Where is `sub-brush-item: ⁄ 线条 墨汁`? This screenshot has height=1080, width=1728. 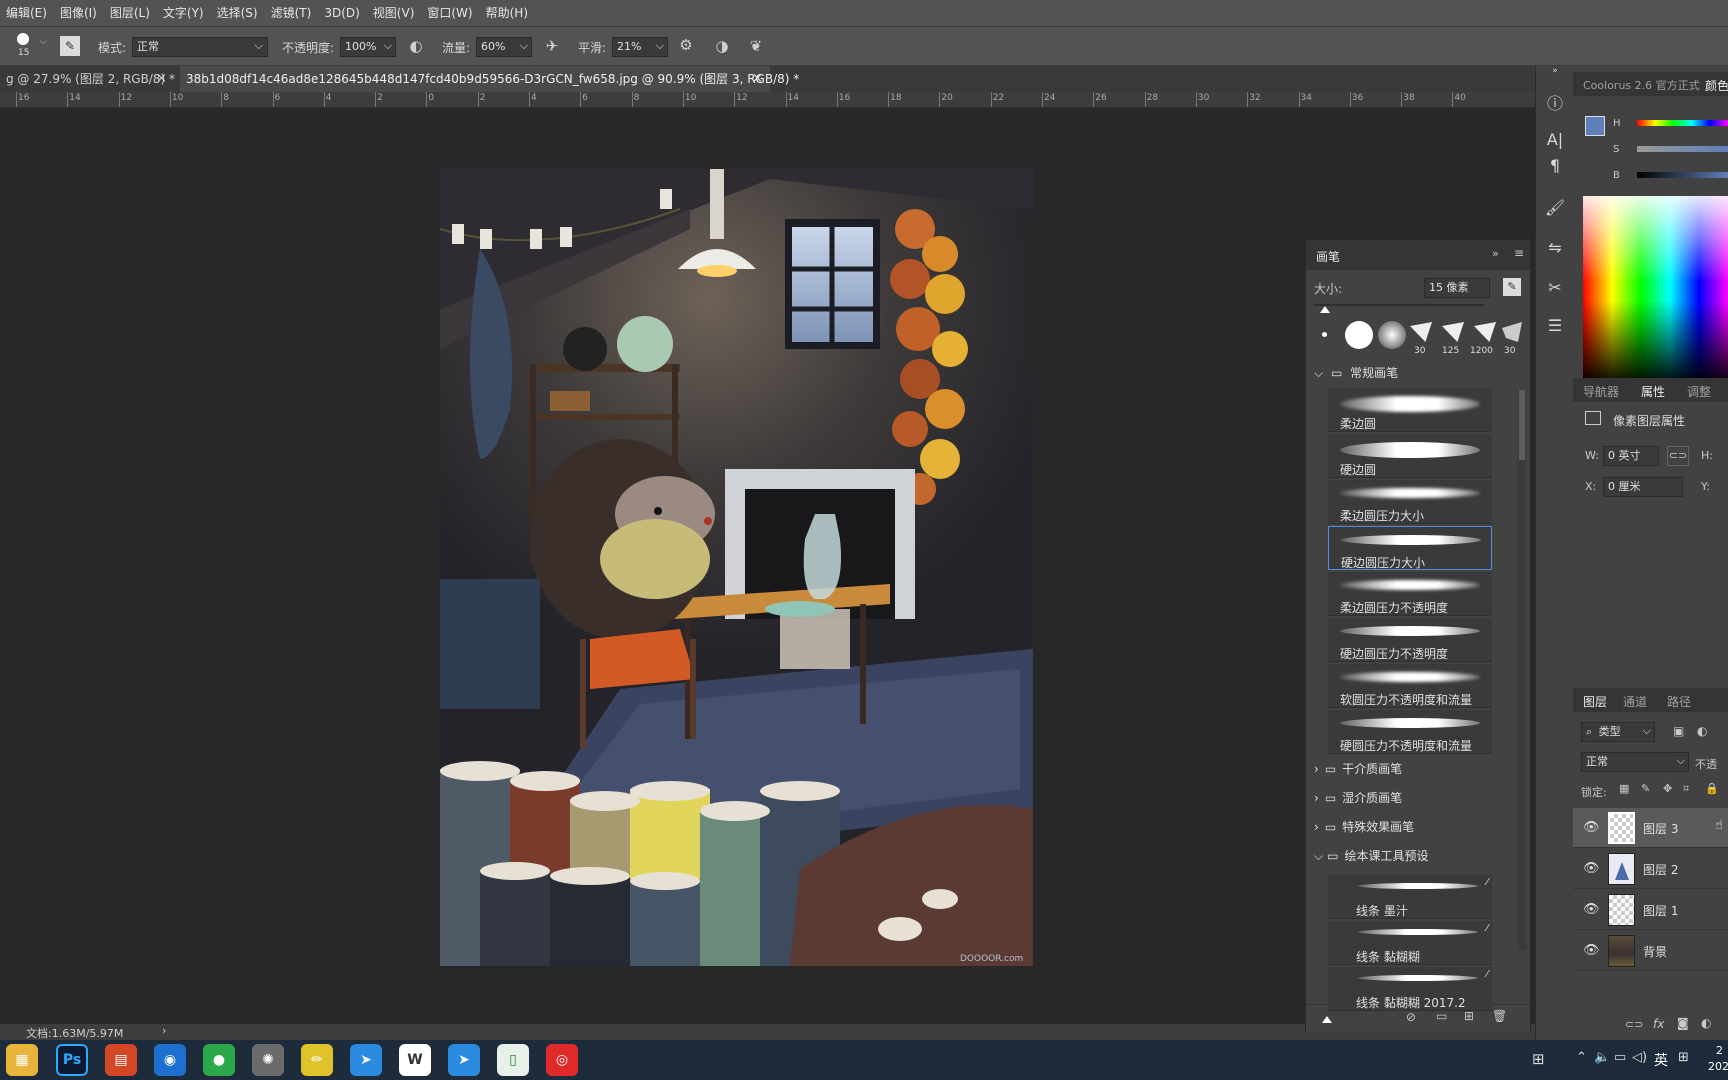 sub-brush-item: ⁄ 线条 墨汁 is located at coordinates (1410, 897).